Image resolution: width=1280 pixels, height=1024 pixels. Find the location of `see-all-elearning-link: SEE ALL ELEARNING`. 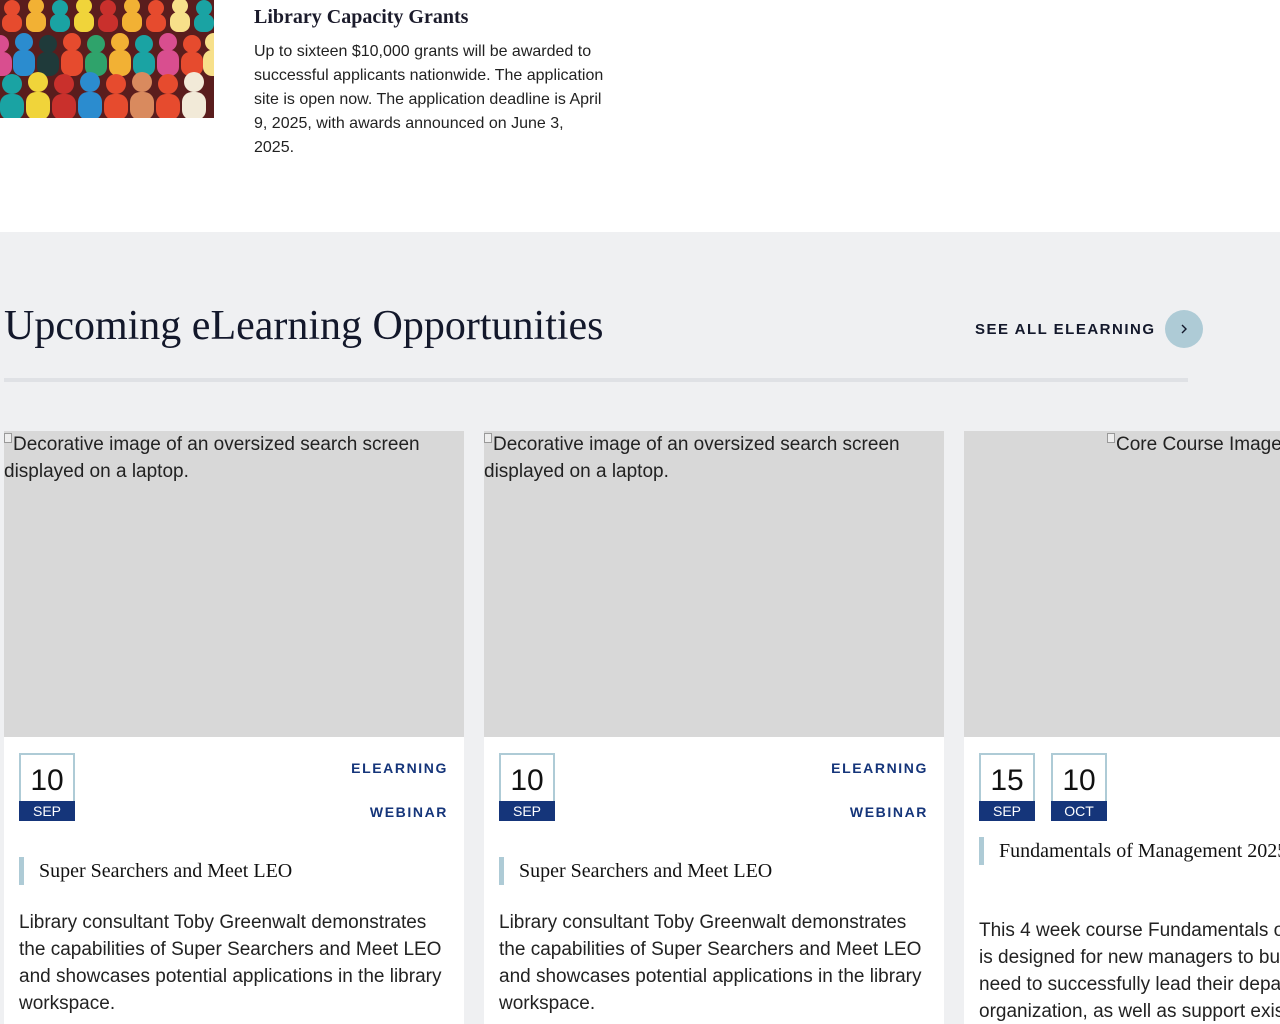

see-all-elearning-link: SEE ALL ELEARNING is located at coordinates (1089, 329).